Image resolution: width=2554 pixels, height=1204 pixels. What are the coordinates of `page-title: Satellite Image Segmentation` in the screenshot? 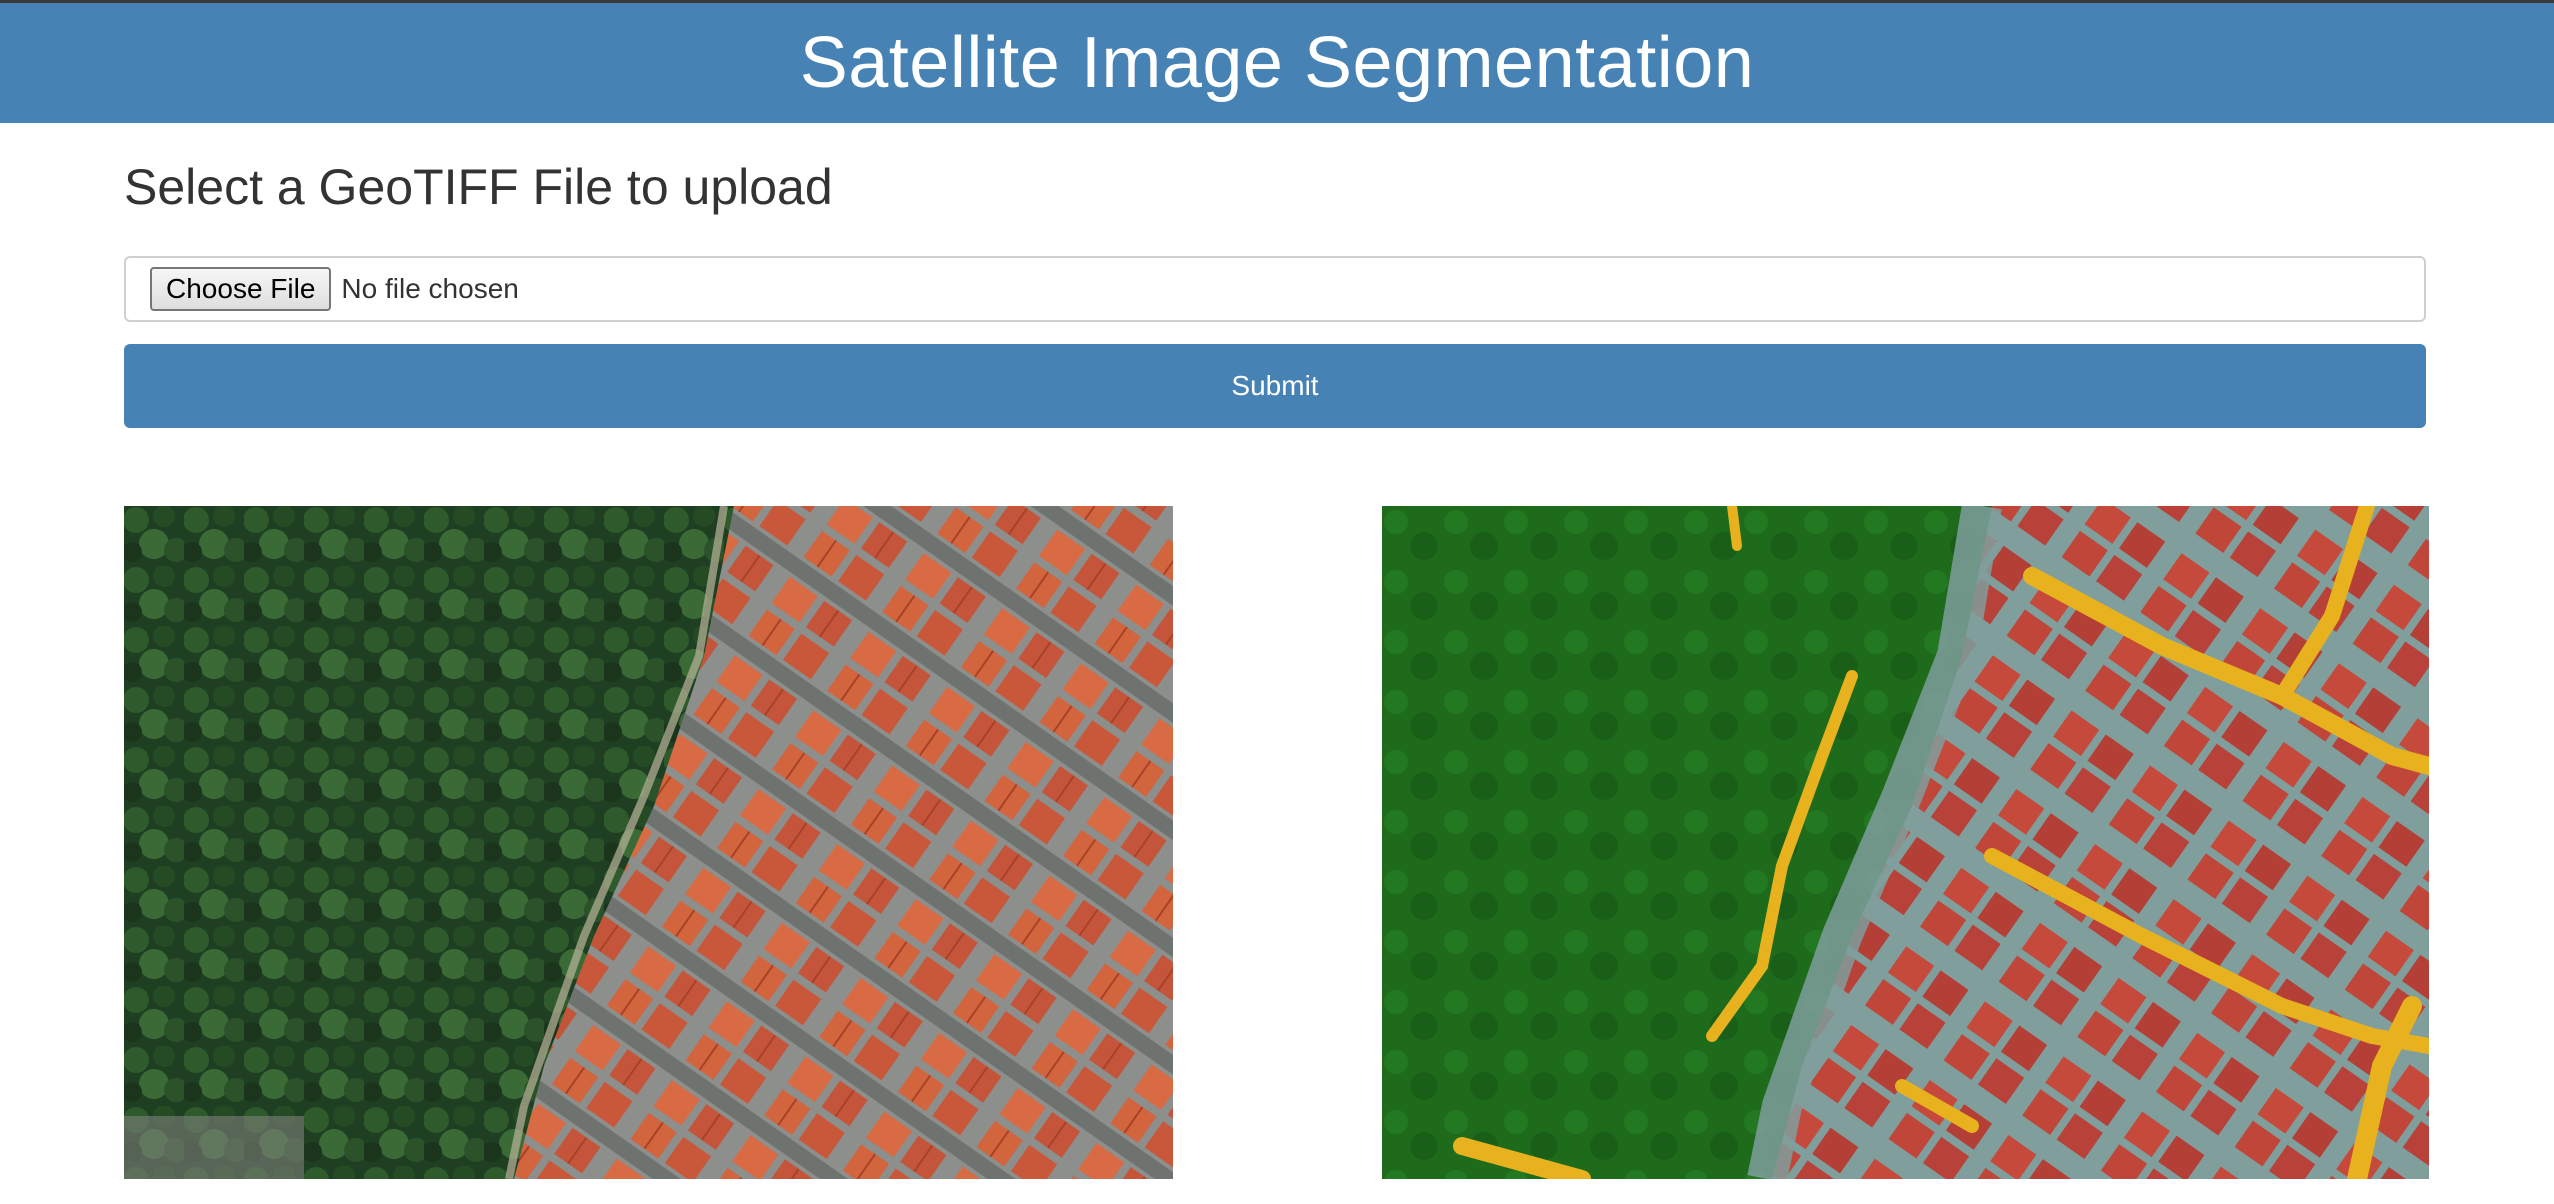 It's located at (1277, 63).